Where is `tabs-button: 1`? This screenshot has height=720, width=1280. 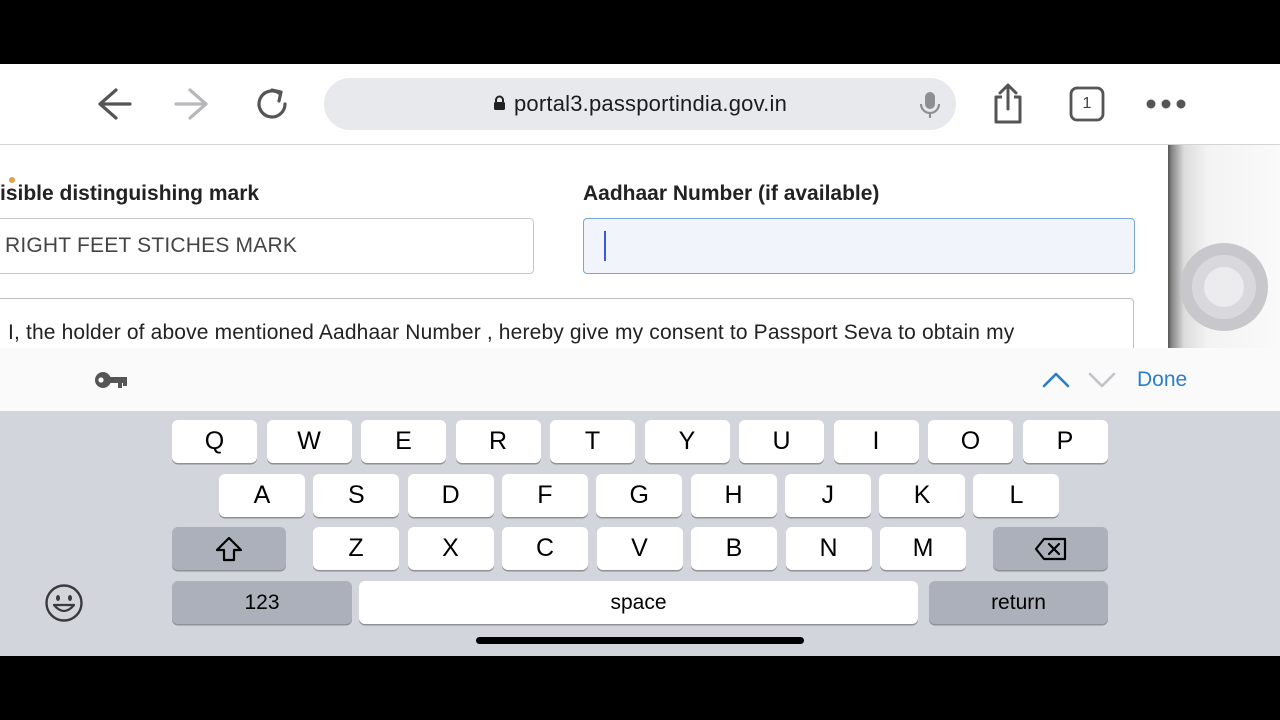
tabs-button: 1 is located at coordinates (1087, 104).